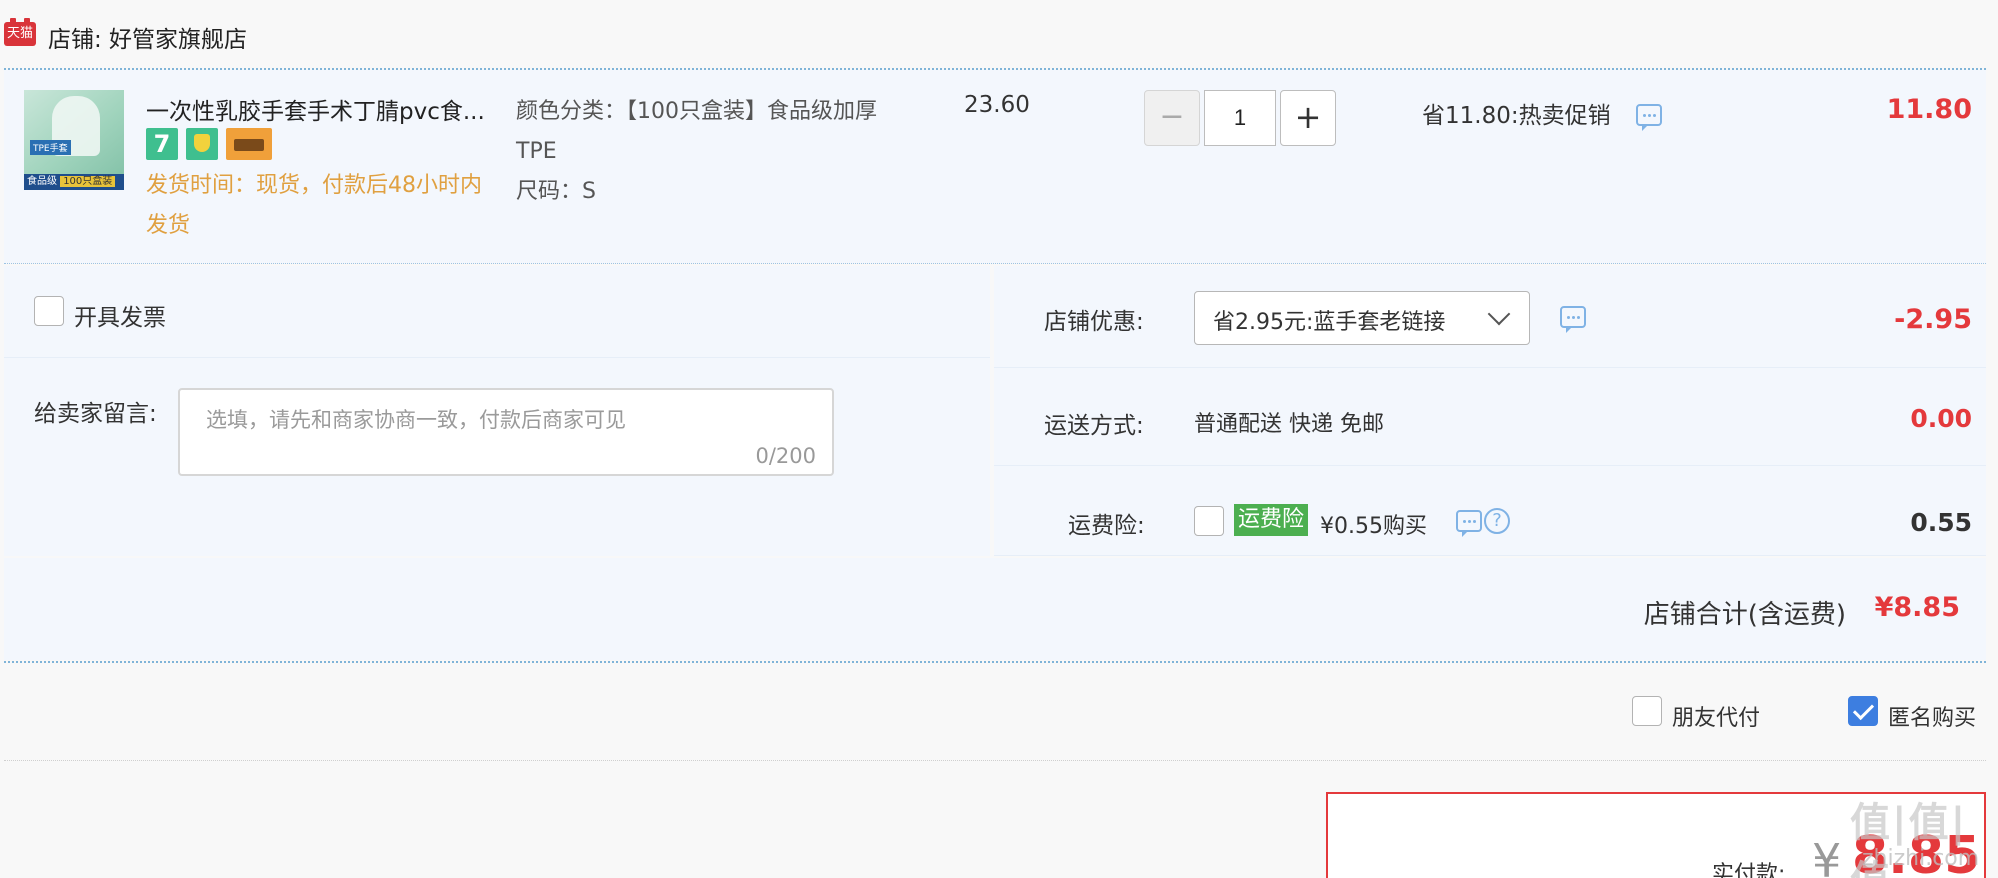  I want to click on shop-total-amount: ¥8.85, so click(1917, 607).